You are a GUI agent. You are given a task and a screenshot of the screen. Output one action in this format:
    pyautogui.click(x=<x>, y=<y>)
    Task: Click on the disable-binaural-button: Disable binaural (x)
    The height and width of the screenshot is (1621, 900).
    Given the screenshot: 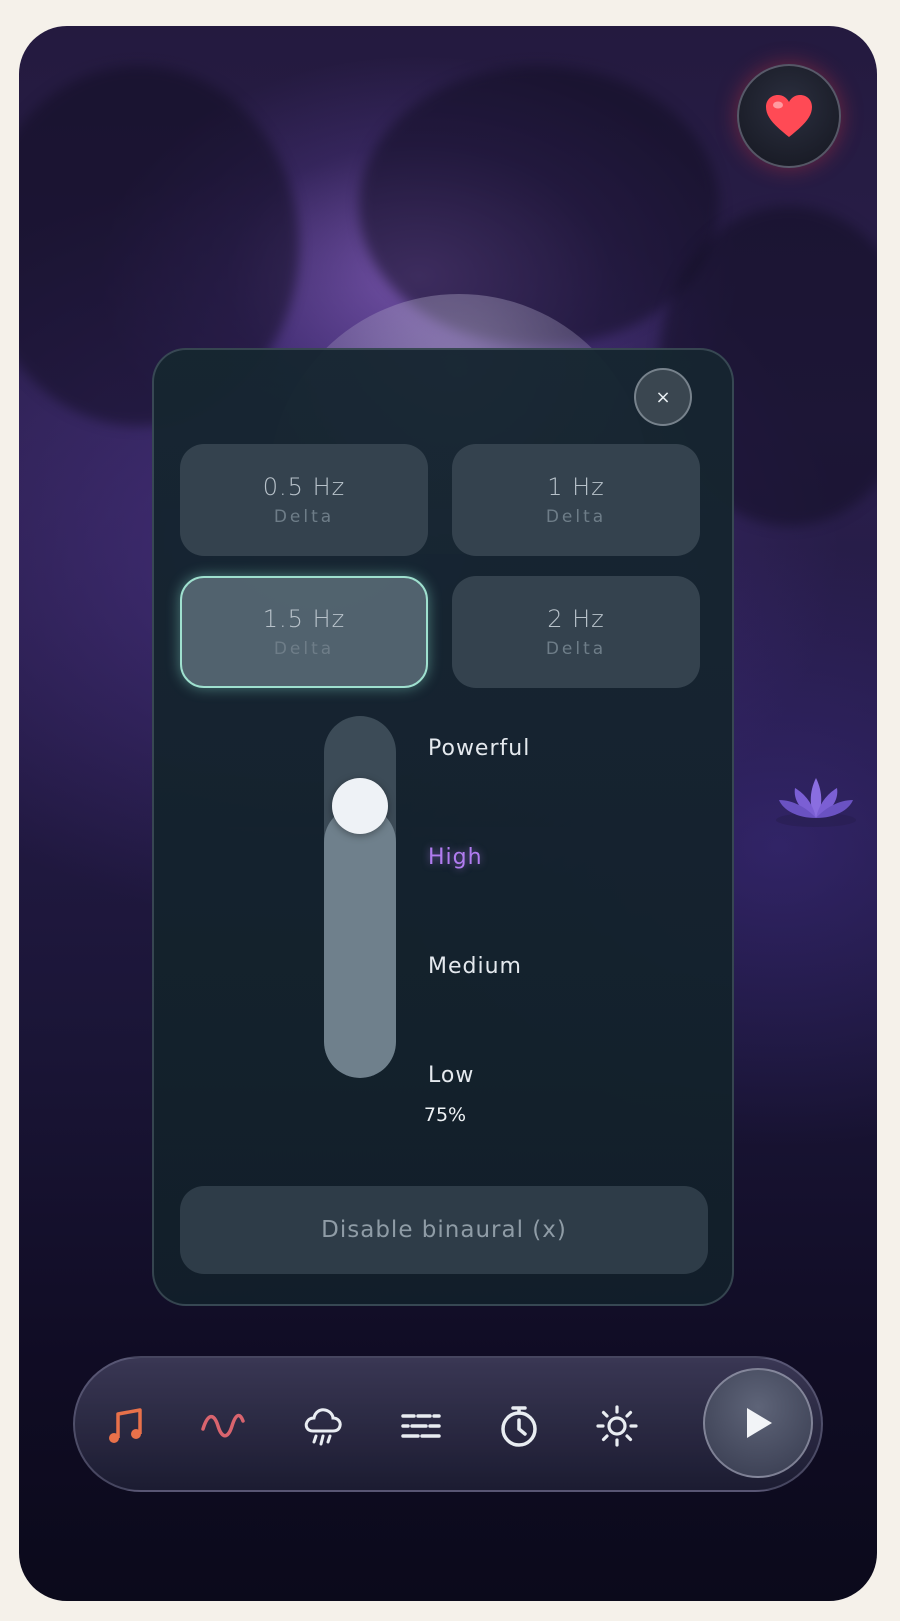 What is the action you would take?
    pyautogui.click(x=444, y=1230)
    